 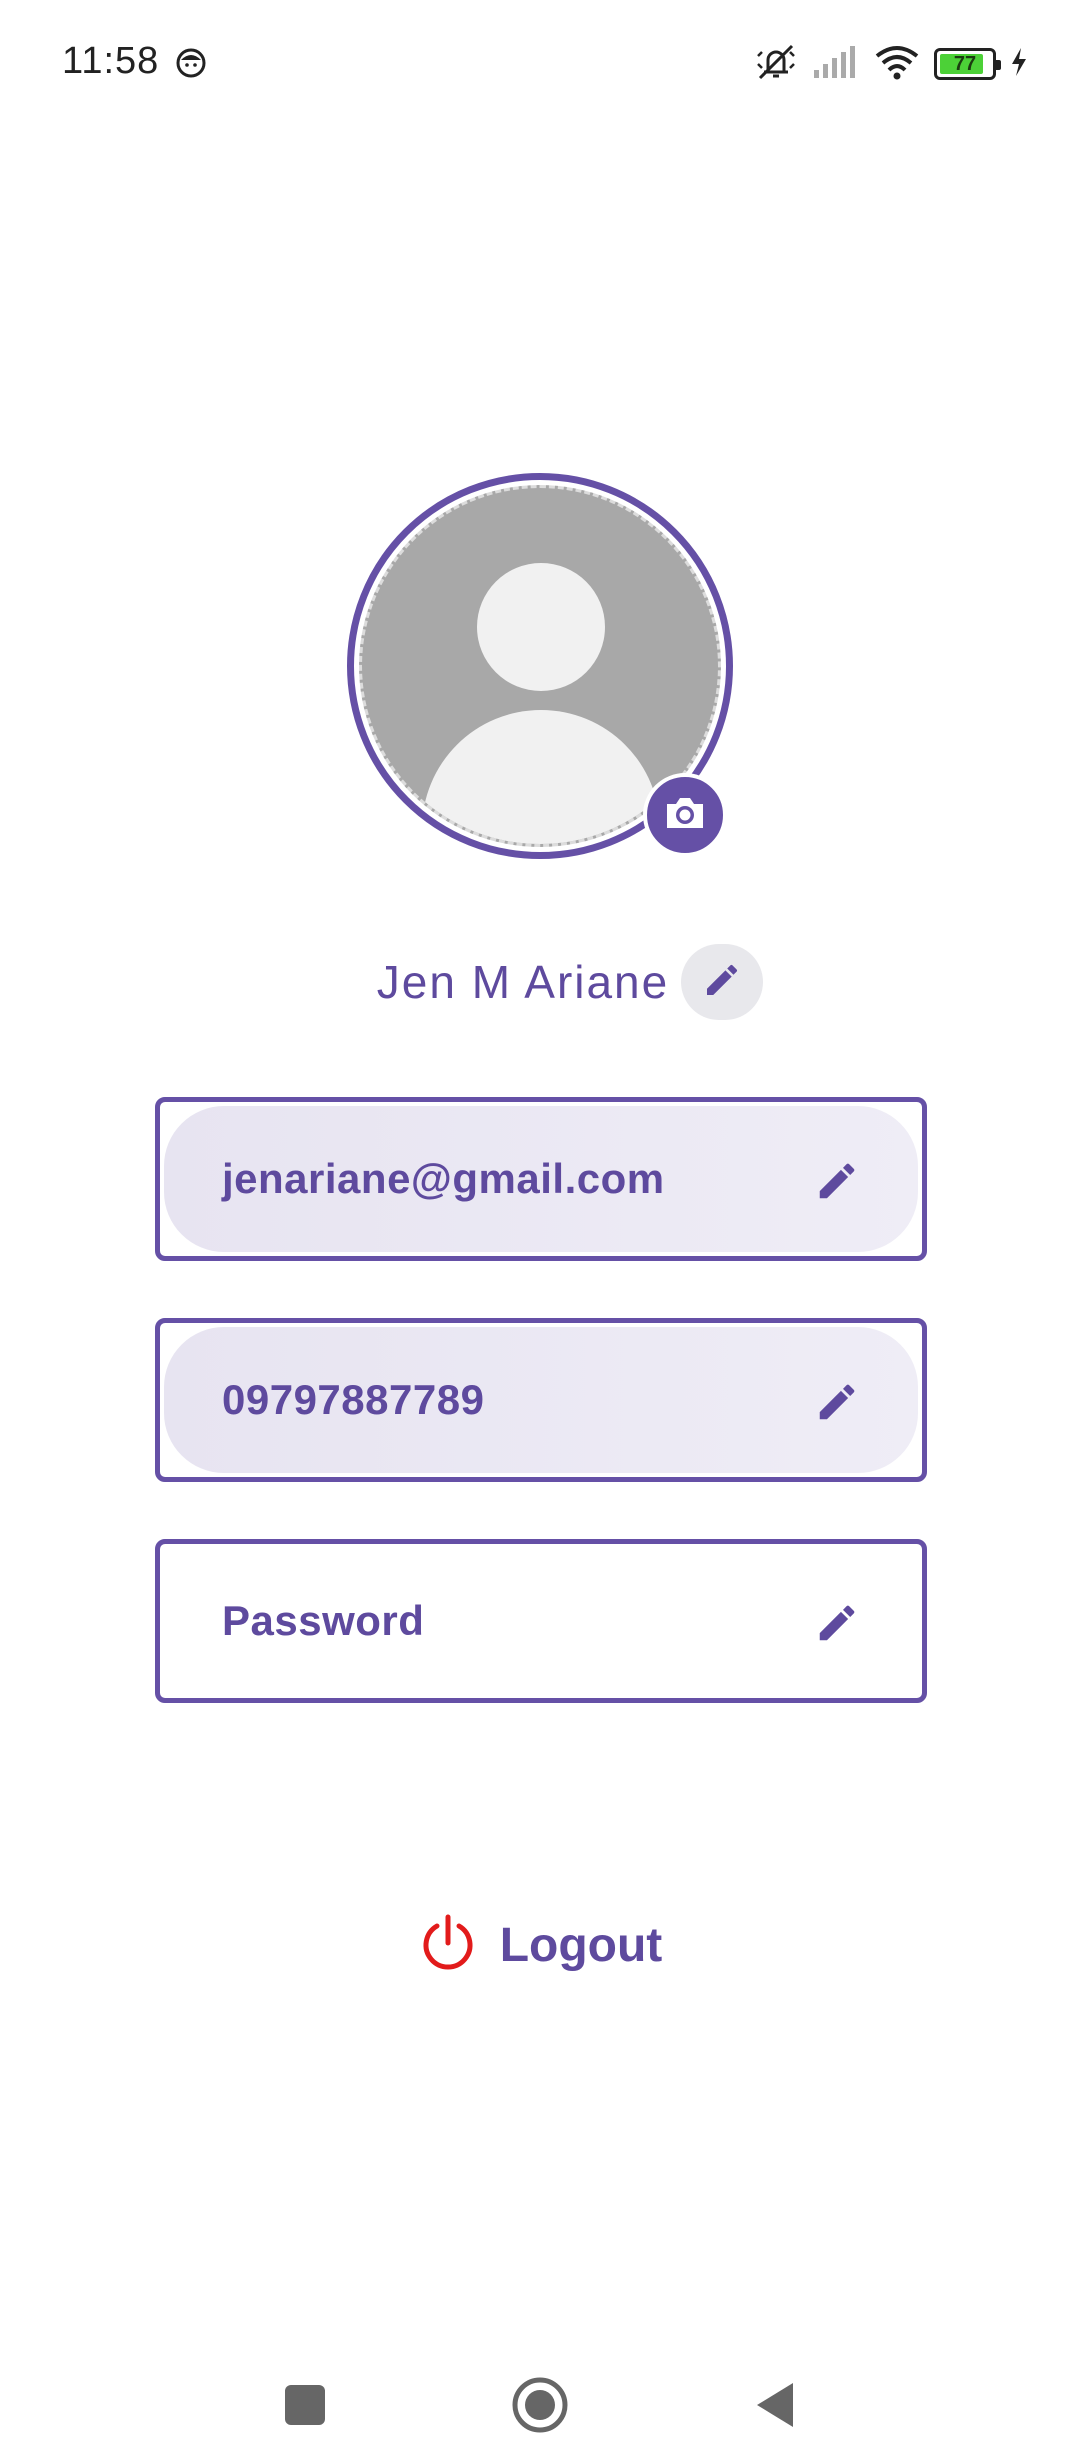 What do you see at coordinates (776, 64) in the screenshot?
I see `mute-icon` at bounding box center [776, 64].